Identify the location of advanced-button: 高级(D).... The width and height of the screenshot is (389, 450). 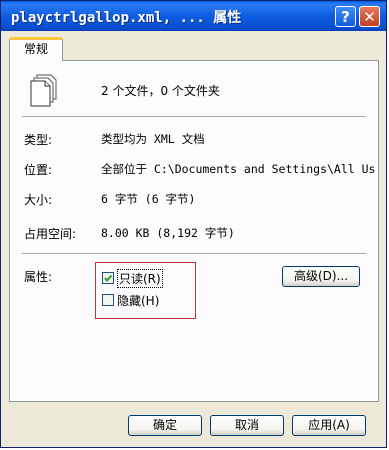
(321, 276).